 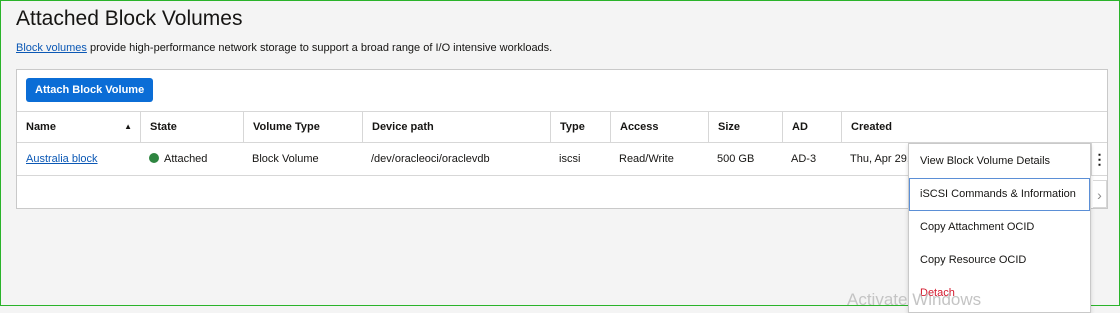 What do you see at coordinates (41, 127) in the screenshot?
I see `column-header-label: Name` at bounding box center [41, 127].